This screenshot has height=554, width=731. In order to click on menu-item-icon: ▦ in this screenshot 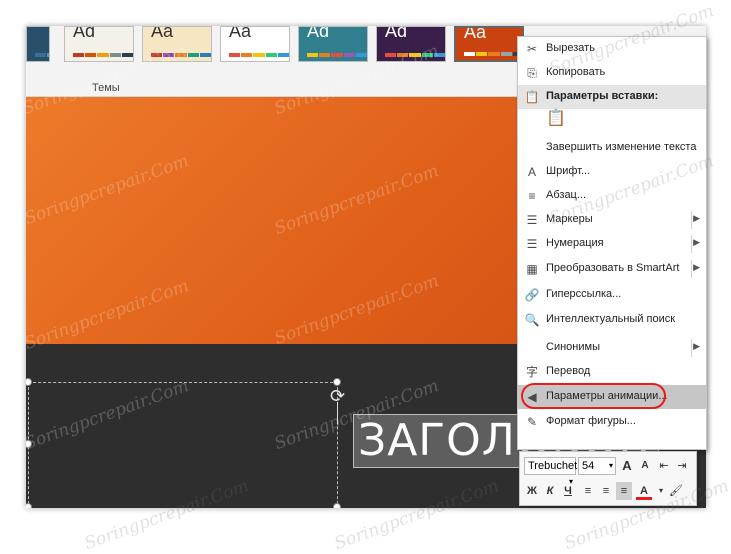, I will do `click(532, 269)`.